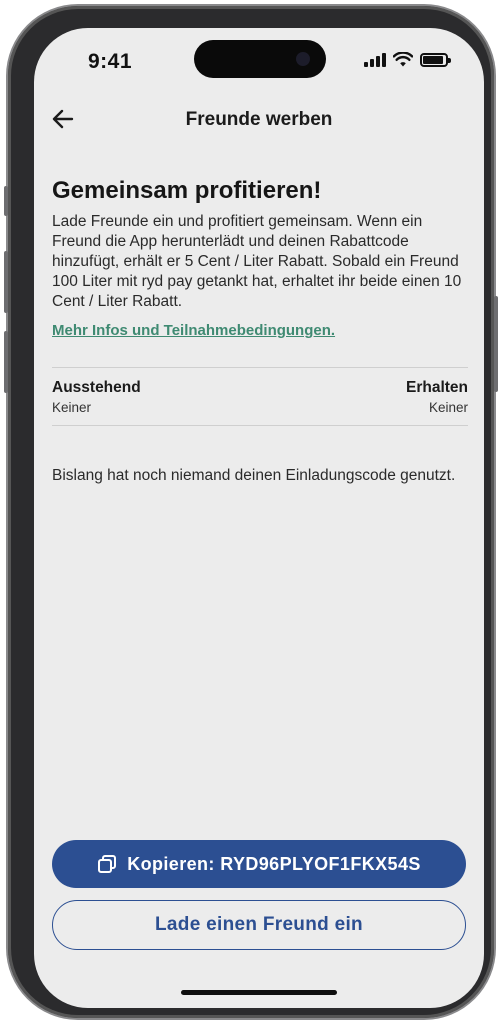  What do you see at coordinates (259, 992) in the screenshot?
I see `home-indicator` at bounding box center [259, 992].